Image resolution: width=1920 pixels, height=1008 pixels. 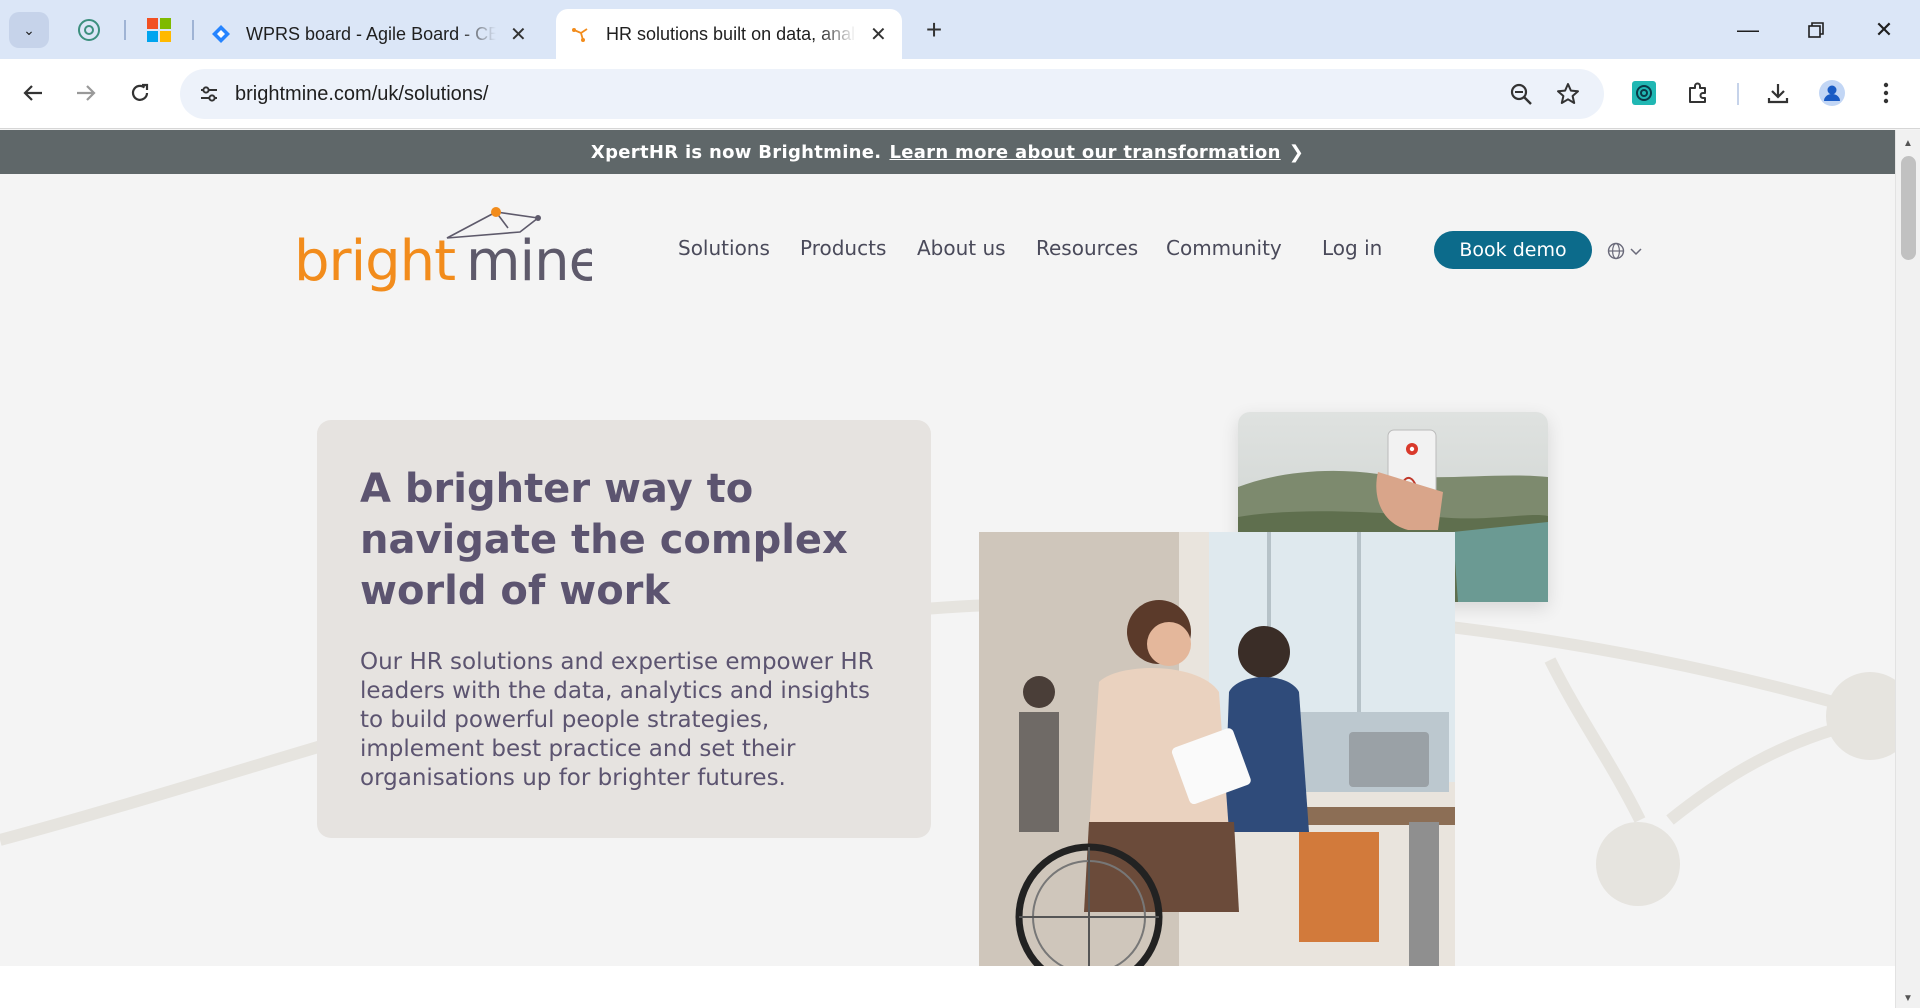 I want to click on restore-icon, so click(x=1816, y=30).